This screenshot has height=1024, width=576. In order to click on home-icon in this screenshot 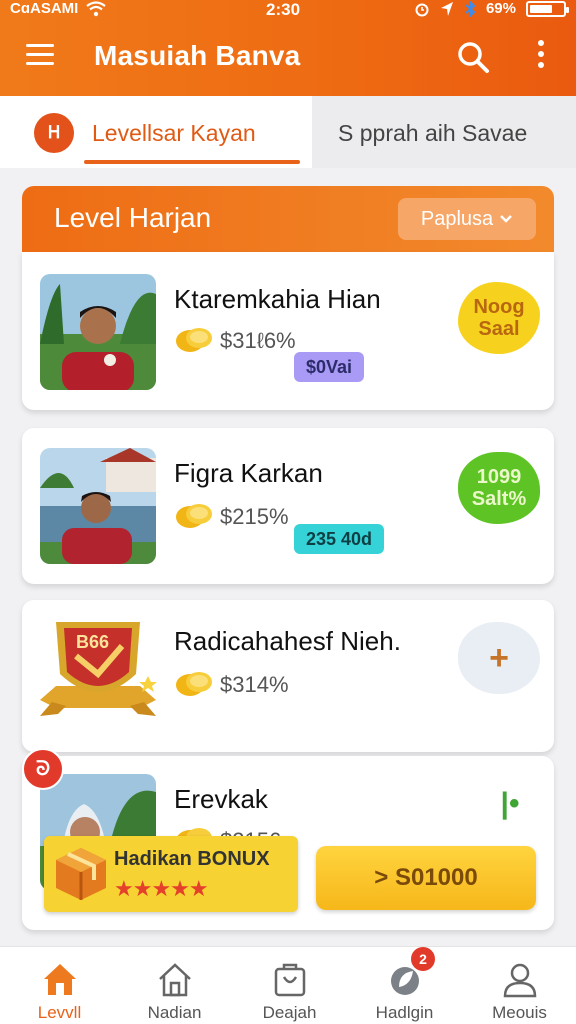, I will do `click(60, 979)`.